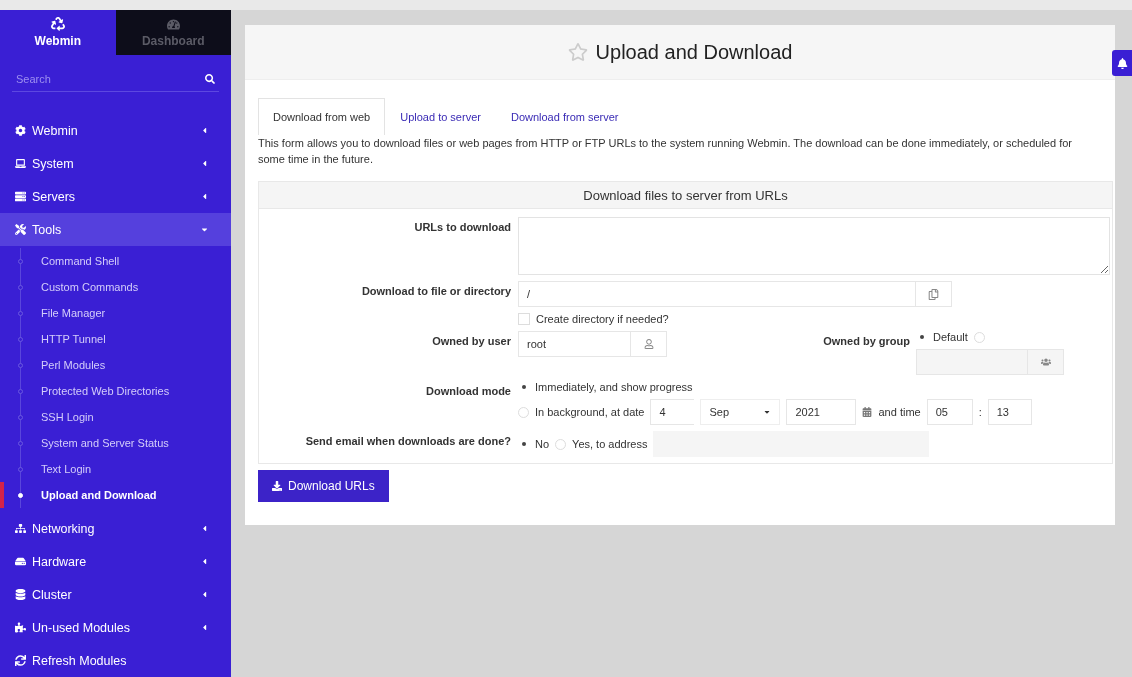  I want to click on submenu-item: Custom Commands, so click(115, 287).